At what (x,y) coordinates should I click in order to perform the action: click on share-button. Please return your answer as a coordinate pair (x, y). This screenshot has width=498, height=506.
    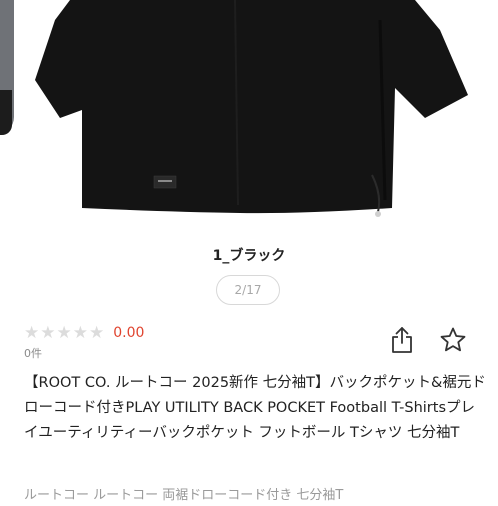
    Looking at the image, I should click on (402, 340).